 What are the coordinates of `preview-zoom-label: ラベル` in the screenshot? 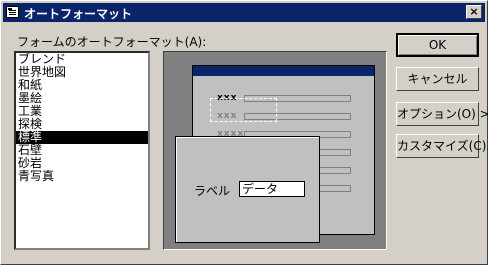 It's located at (212, 191).